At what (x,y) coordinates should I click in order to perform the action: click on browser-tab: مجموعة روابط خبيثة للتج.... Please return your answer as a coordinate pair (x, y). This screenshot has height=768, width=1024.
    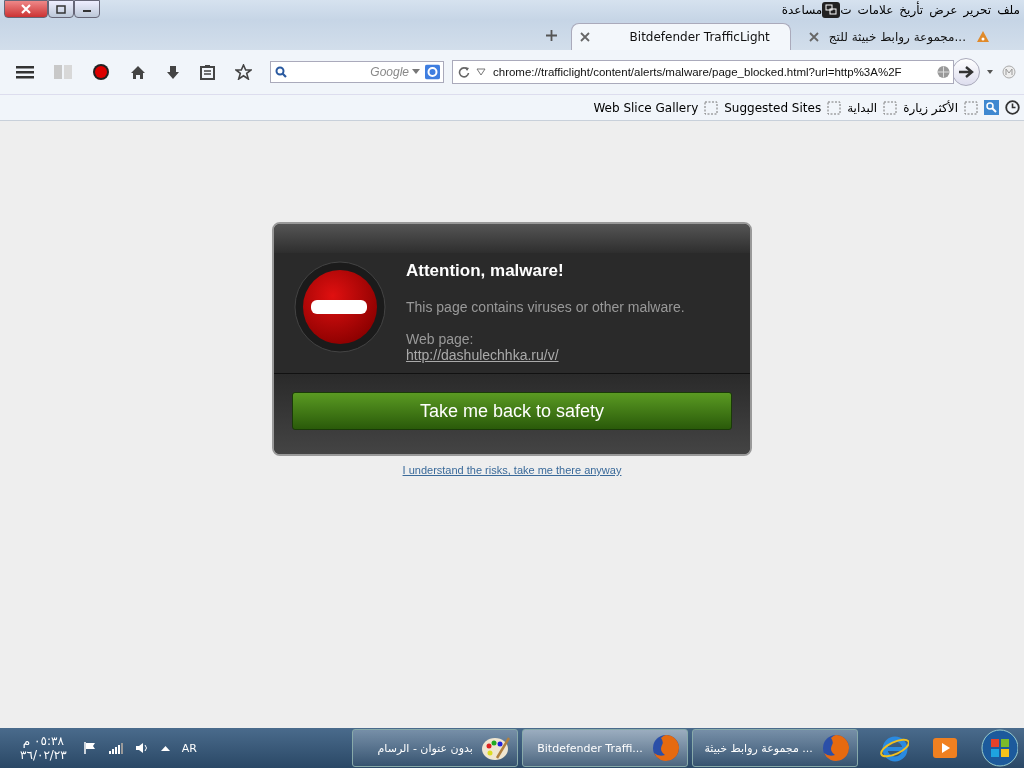
    Looking at the image, I should click on (899, 37).